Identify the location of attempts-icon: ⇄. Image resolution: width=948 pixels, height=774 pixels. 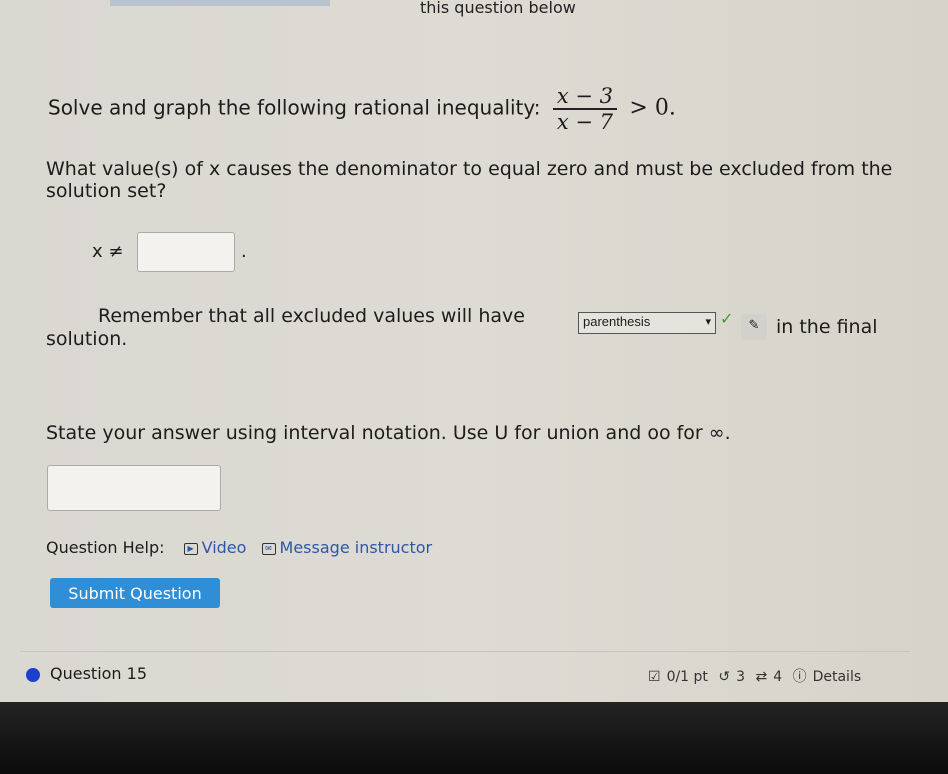
(761, 677).